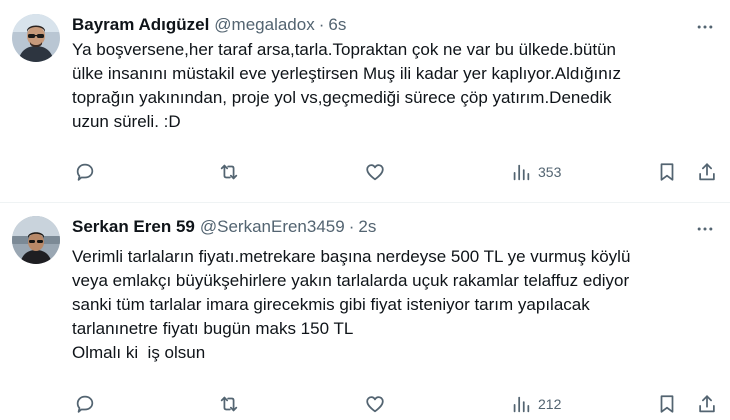 The width and height of the screenshot is (730, 420). Describe the element at coordinates (126, 121) in the screenshot. I see `tweet-text-line: uzun süreli. :D` at that location.